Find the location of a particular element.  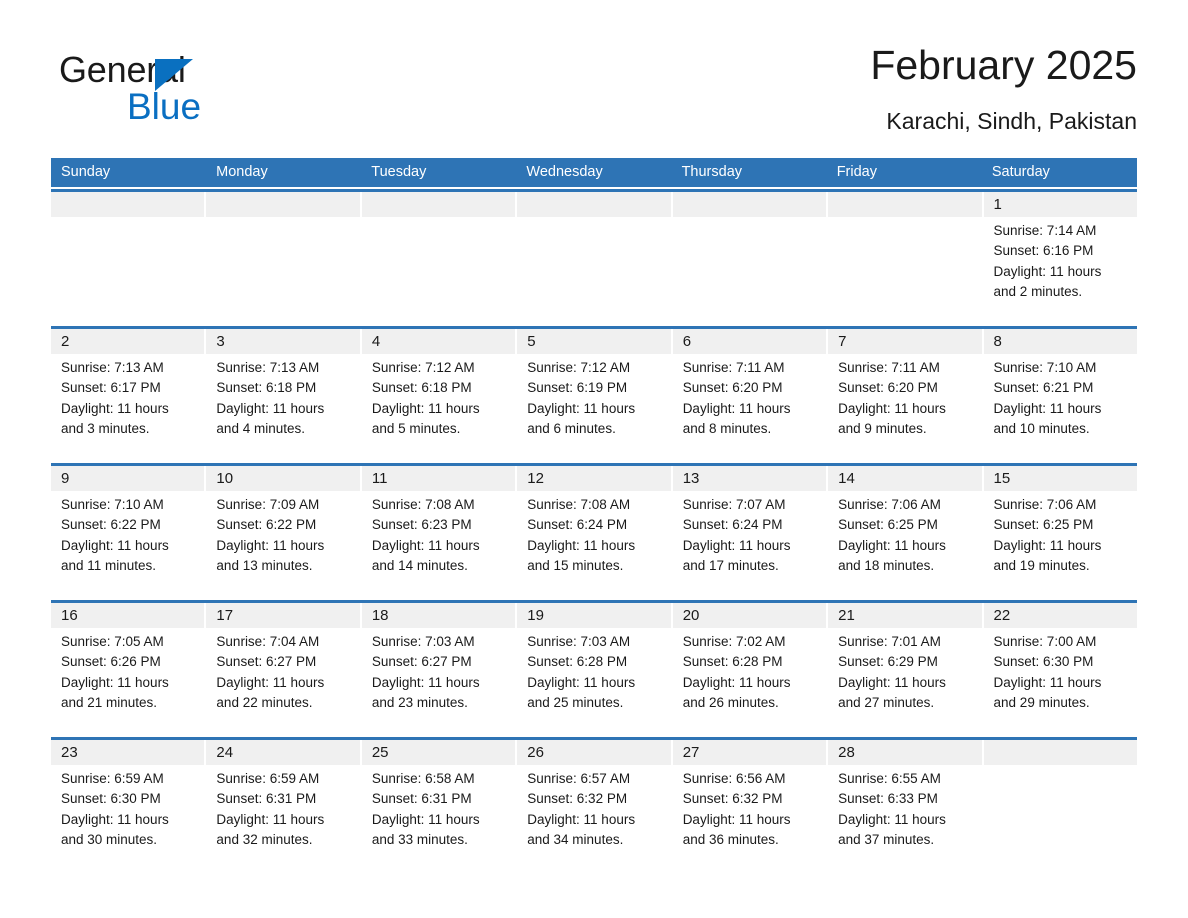

daylight-text: Daylight: 11 hours and 26 minutes. is located at coordinates (736, 692).